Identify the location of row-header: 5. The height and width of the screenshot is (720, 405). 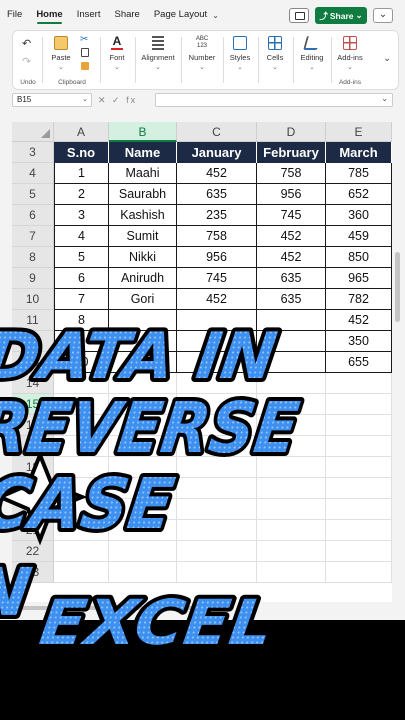
(33, 194).